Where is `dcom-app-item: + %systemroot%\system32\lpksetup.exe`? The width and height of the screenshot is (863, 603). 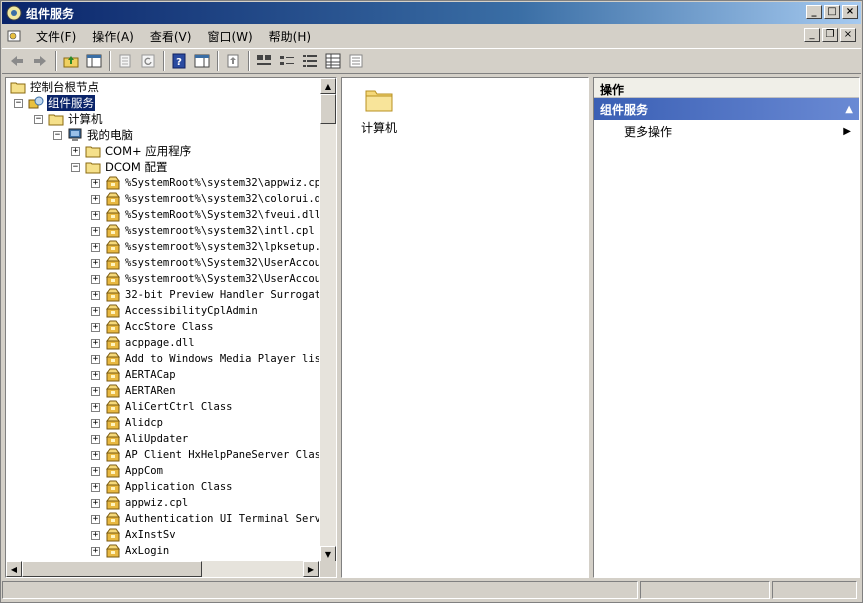 dcom-app-item: + %systemroot%\system32\lpksetup.exe is located at coordinates (205, 247).